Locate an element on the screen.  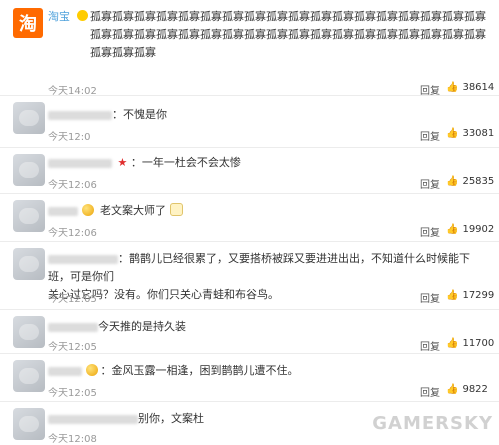
like-count: 38614 is located at coordinates (478, 87).